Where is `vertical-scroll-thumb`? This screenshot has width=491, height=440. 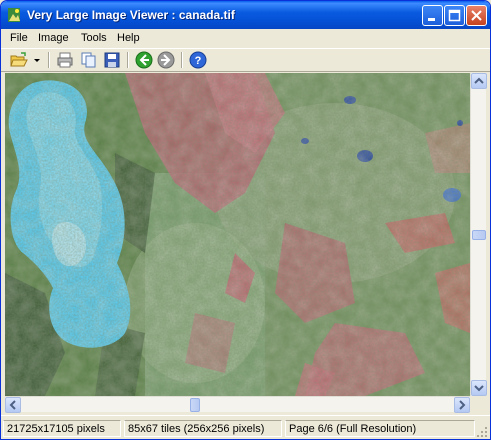 vertical-scroll-thumb is located at coordinates (479, 235).